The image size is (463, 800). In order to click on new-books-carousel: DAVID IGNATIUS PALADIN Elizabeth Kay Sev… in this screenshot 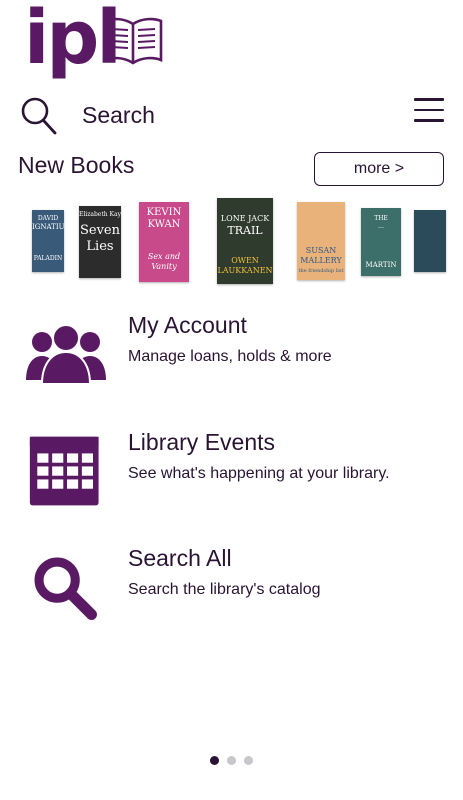, I will do `click(231, 242)`.